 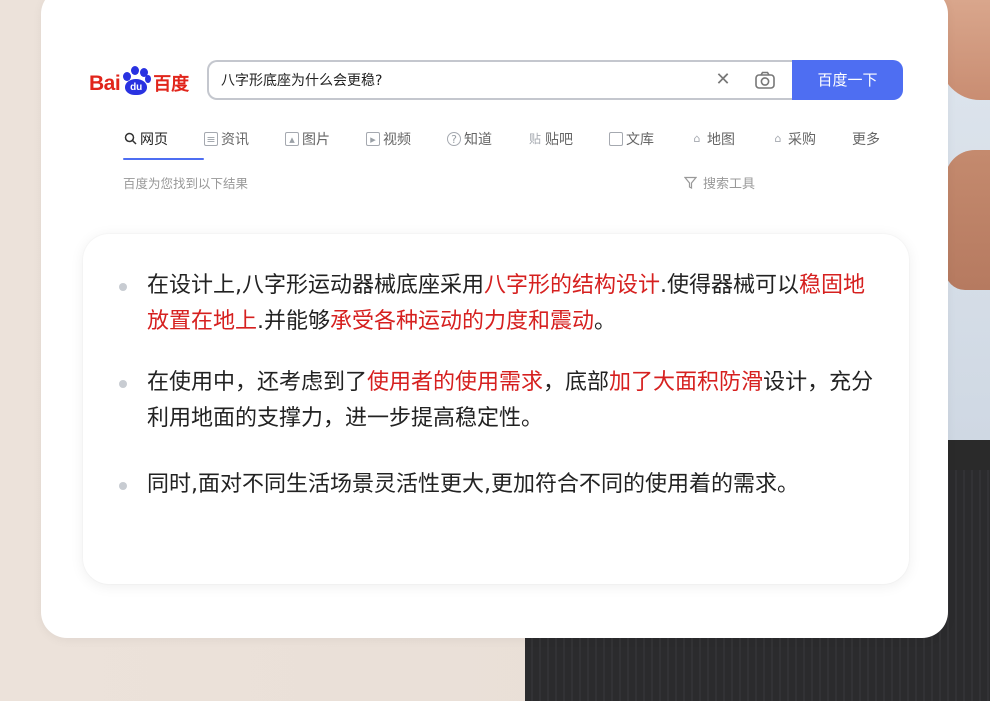 I want to click on logo-text-du: du, so click(x=136, y=87).